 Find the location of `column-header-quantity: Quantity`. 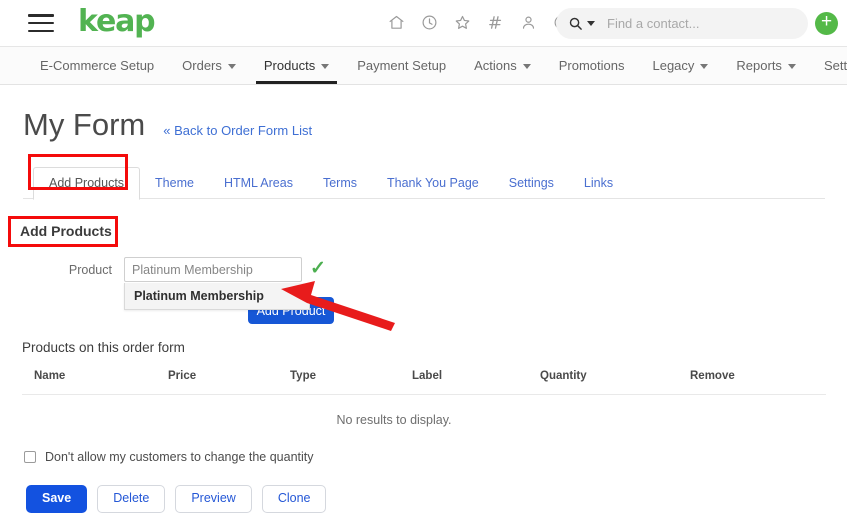

column-header-quantity: Quantity is located at coordinates (563, 376).